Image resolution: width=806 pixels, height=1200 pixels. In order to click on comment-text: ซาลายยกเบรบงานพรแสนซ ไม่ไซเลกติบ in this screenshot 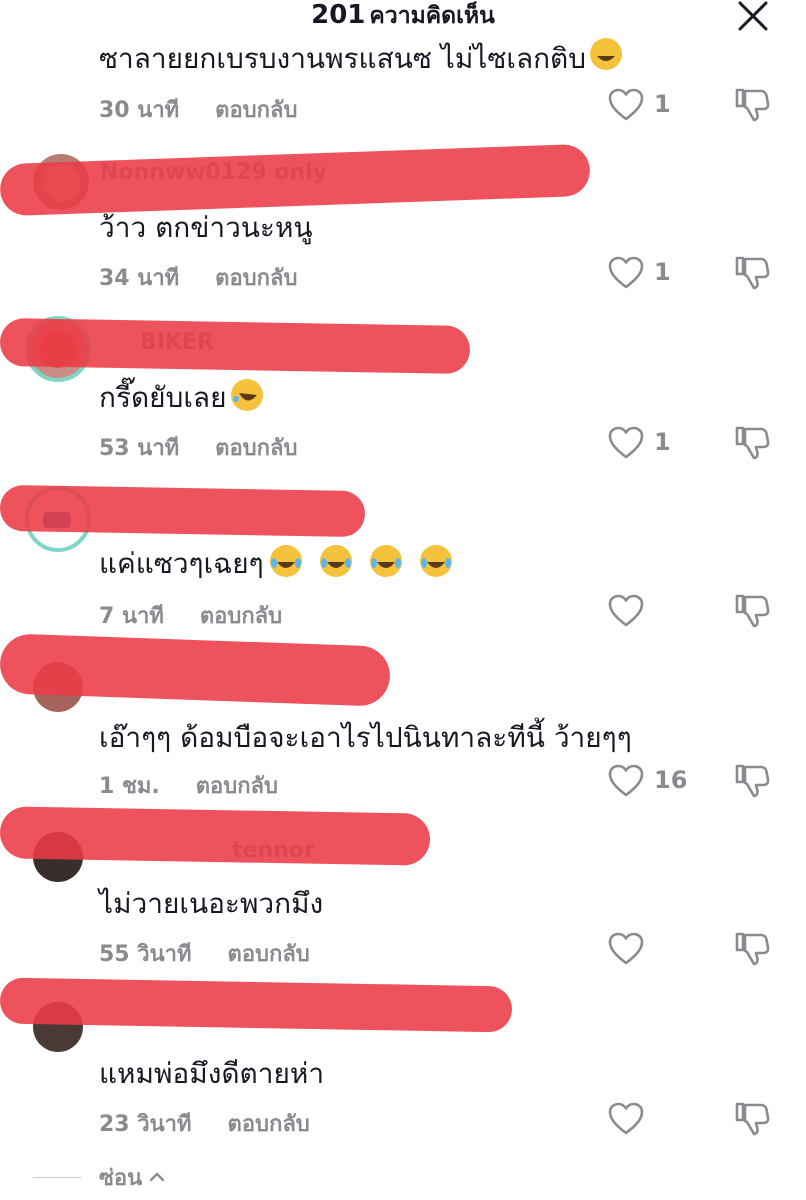, I will do `click(409, 53)`.